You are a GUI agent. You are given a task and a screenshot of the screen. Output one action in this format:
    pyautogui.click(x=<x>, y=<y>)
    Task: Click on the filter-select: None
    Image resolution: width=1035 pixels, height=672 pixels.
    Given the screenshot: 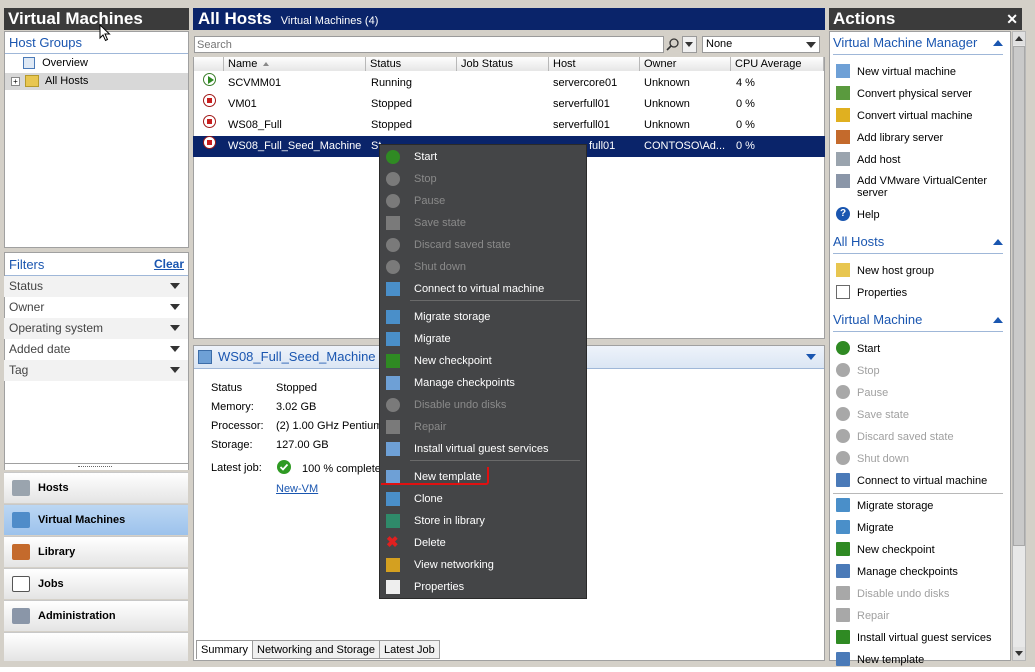 What is the action you would take?
    pyautogui.click(x=761, y=44)
    